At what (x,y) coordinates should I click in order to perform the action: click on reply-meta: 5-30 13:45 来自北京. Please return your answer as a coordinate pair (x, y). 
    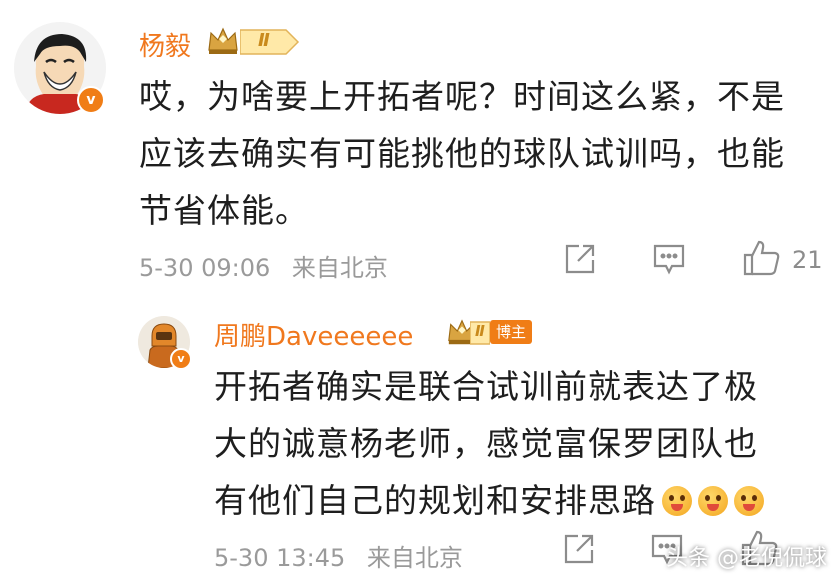
    Looking at the image, I should click on (338, 555).